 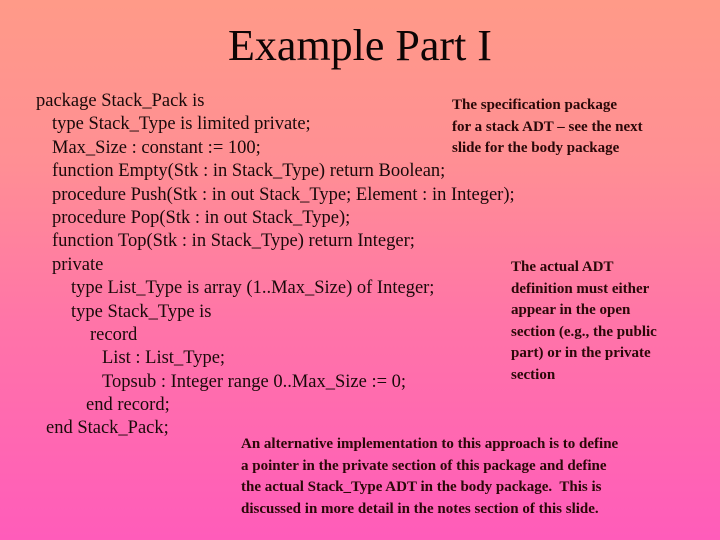 I want to click on note-line: The specification package, so click(x=534, y=105).